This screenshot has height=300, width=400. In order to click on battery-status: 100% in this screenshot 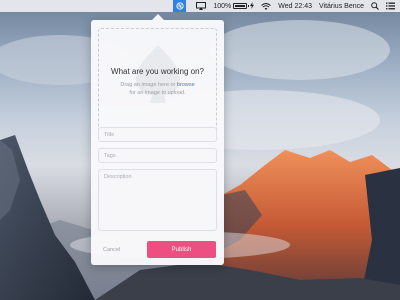, I will do `click(234, 6)`.